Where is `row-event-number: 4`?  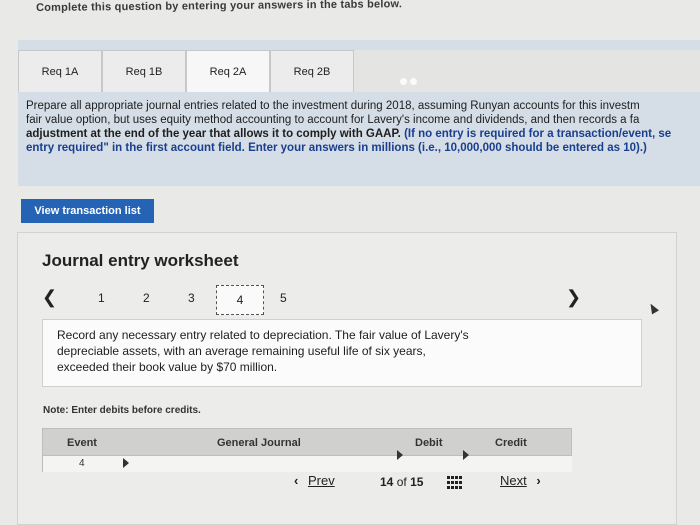 row-event-number: 4 is located at coordinates (82, 463).